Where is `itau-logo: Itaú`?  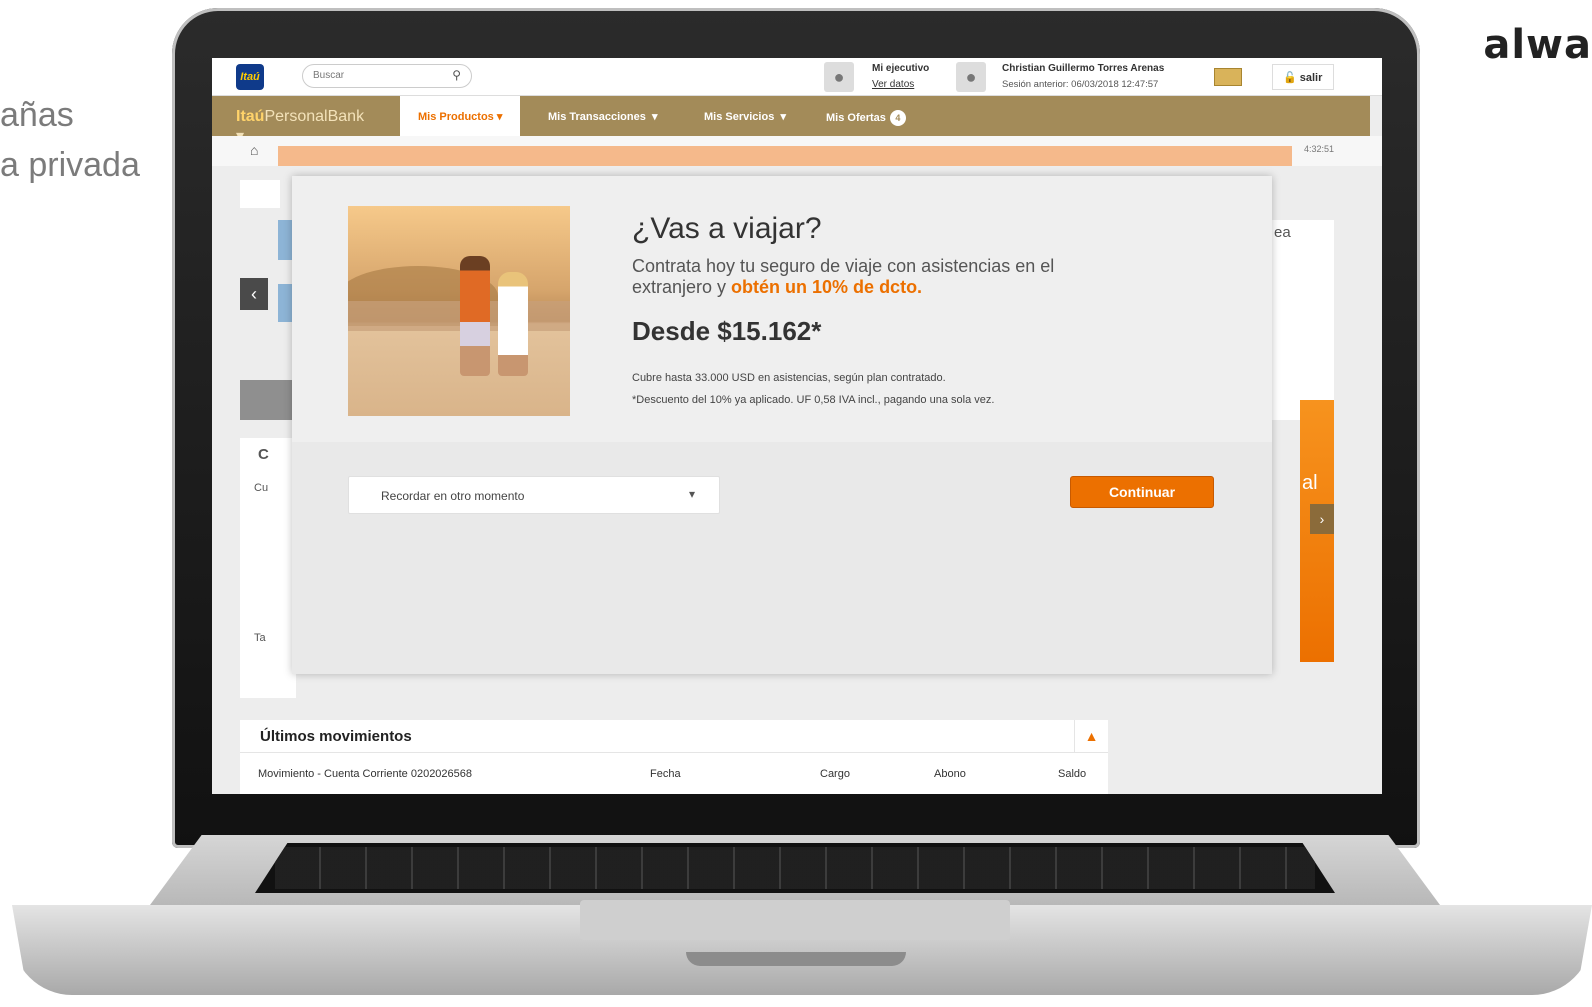 itau-logo: Itaú is located at coordinates (250, 77).